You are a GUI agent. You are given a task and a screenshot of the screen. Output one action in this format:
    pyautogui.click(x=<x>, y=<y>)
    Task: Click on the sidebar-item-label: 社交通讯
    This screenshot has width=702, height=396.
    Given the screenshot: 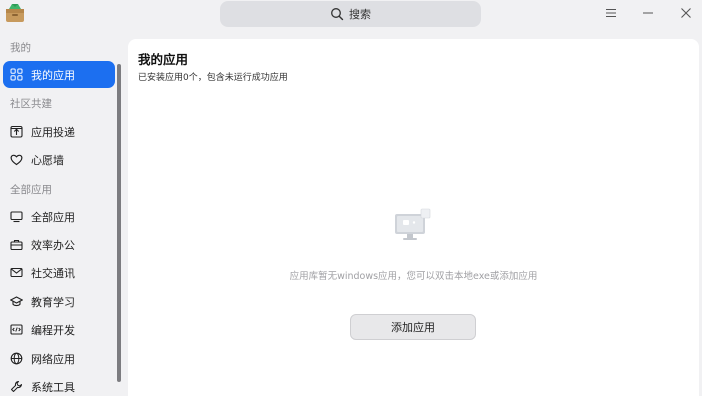 What is the action you would take?
    pyautogui.click(x=53, y=273)
    